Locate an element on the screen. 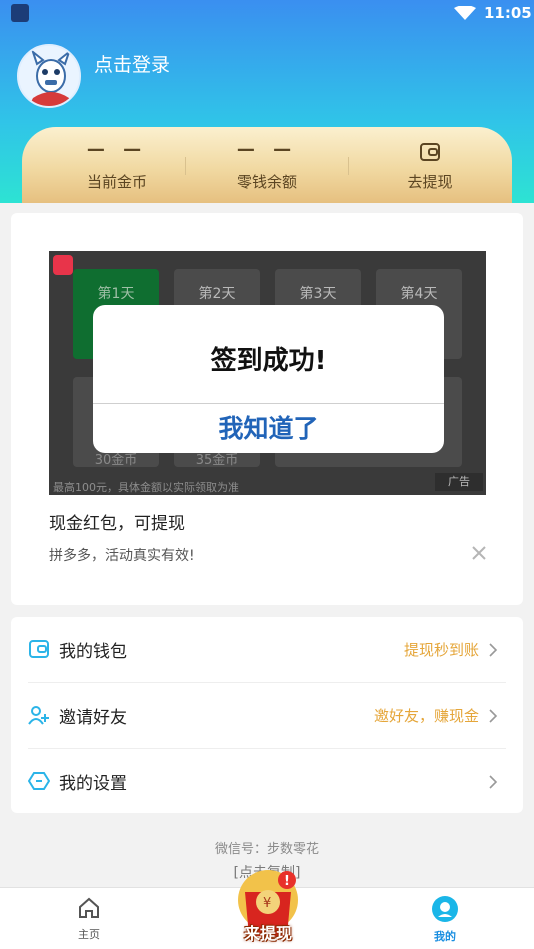  balance-label: 零钱余额 is located at coordinates (266, 182).